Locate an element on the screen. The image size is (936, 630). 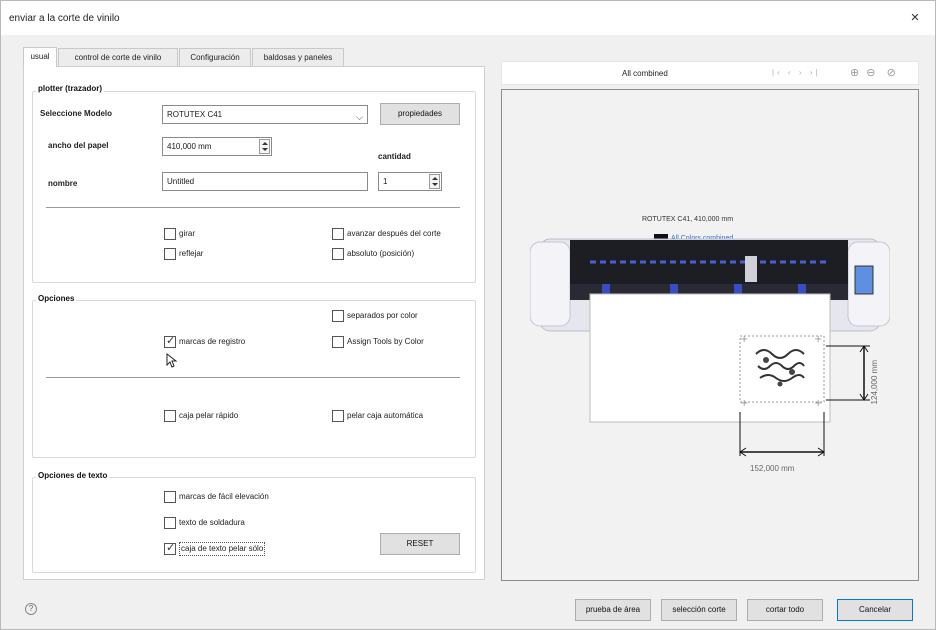
options-separator is located at coordinates (253, 377).